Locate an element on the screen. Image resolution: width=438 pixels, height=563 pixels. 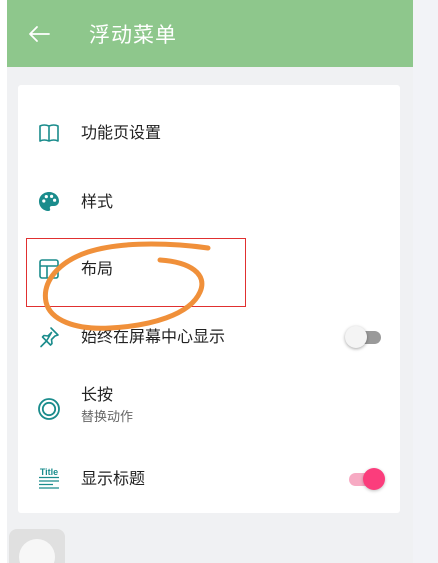
page-title: 浮动菜单 is located at coordinates (133, 35).